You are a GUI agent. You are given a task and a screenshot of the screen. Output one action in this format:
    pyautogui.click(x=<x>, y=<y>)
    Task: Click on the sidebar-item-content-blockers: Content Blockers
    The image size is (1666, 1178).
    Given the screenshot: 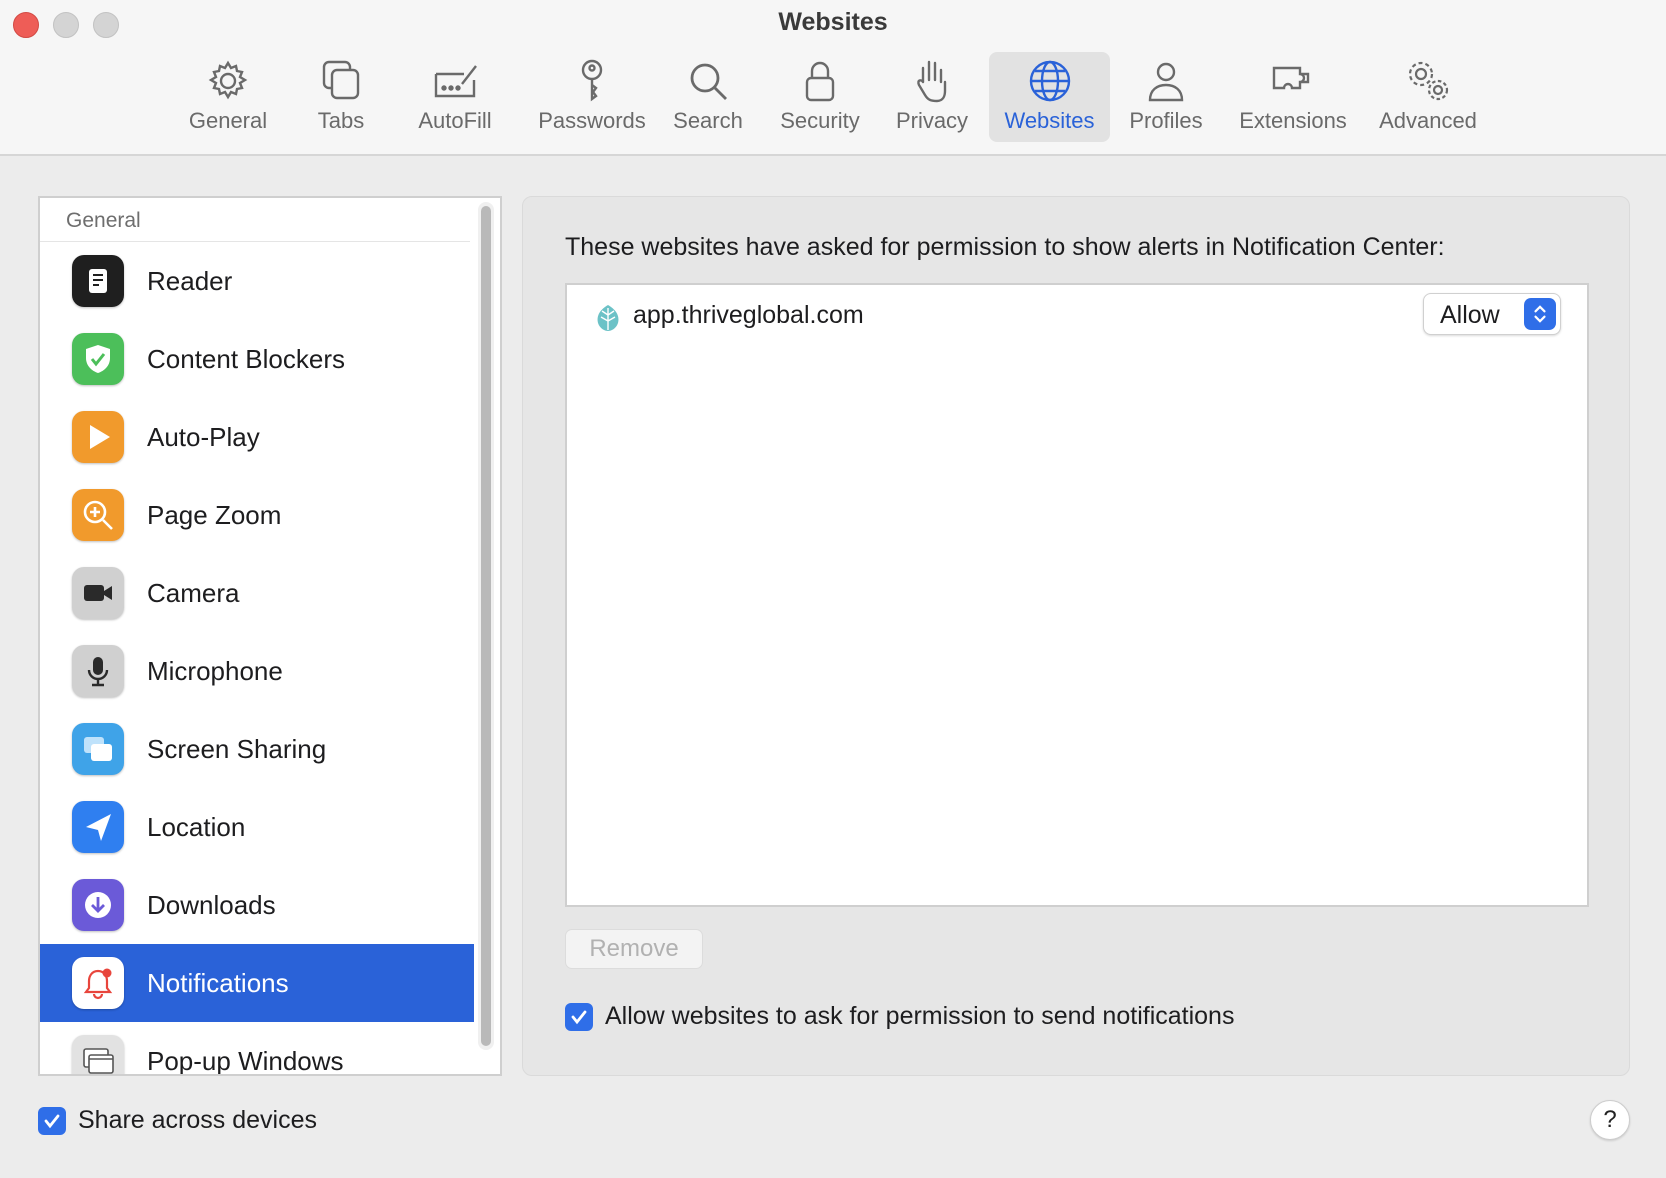 What is the action you would take?
    pyautogui.click(x=257, y=359)
    